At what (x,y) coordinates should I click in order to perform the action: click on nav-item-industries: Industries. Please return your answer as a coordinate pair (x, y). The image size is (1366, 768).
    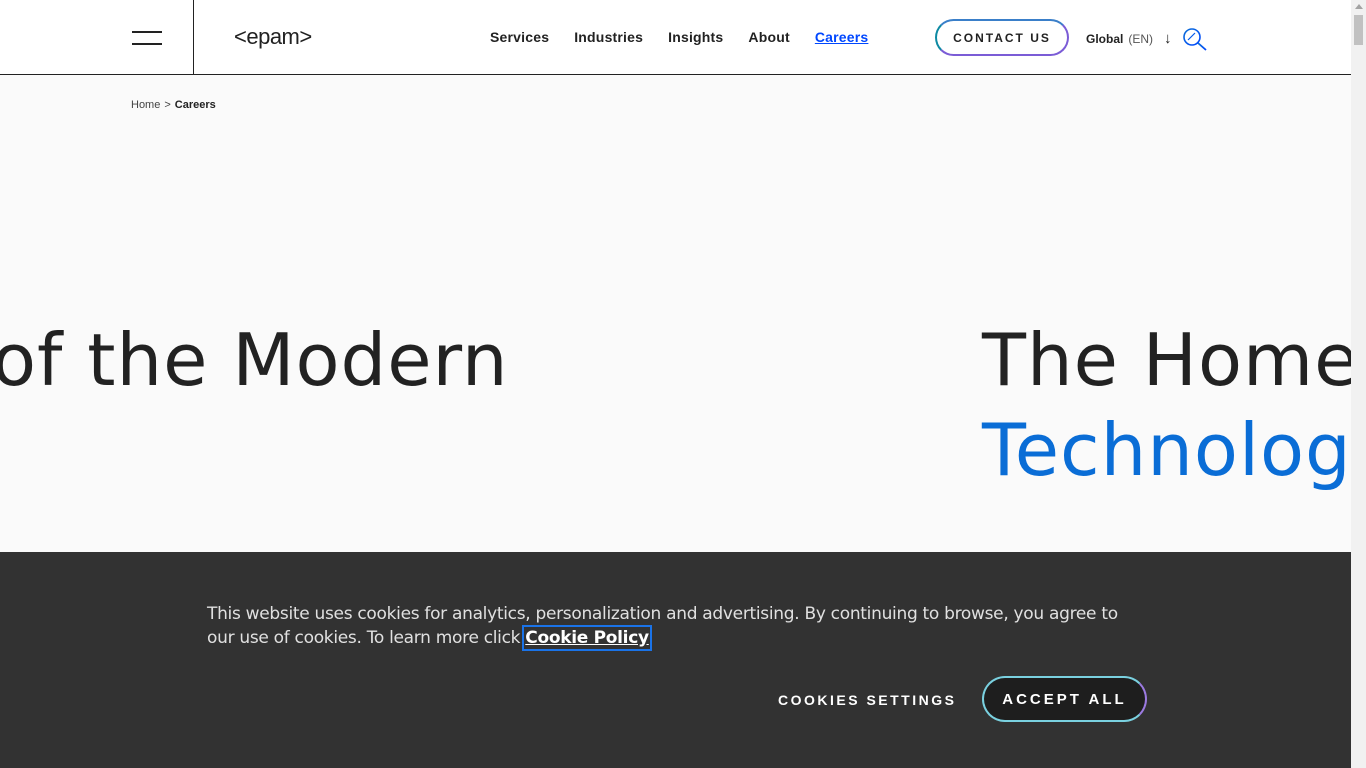
    Looking at the image, I should click on (608, 37).